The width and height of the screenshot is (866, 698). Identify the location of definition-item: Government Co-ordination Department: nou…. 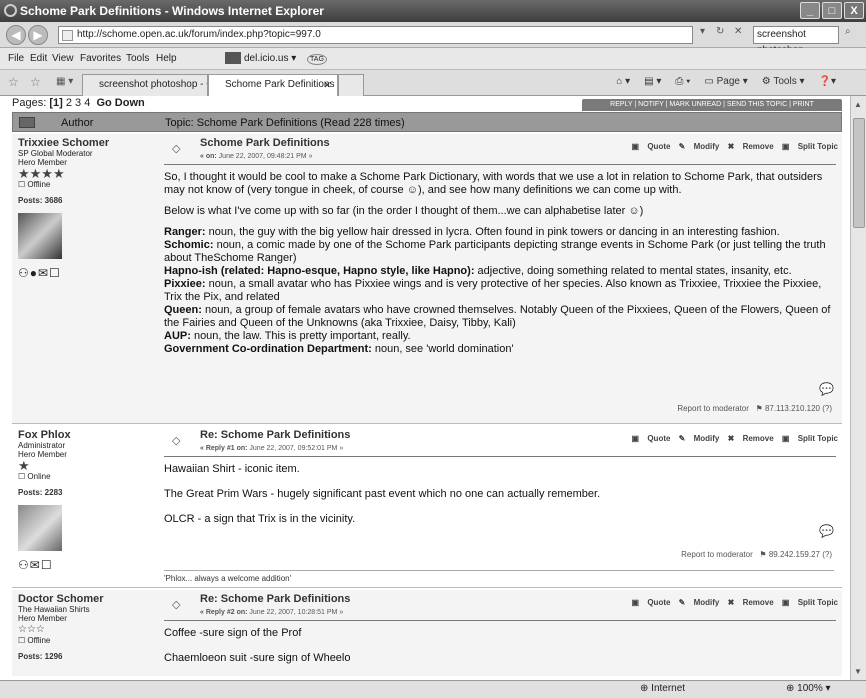
(500, 349).